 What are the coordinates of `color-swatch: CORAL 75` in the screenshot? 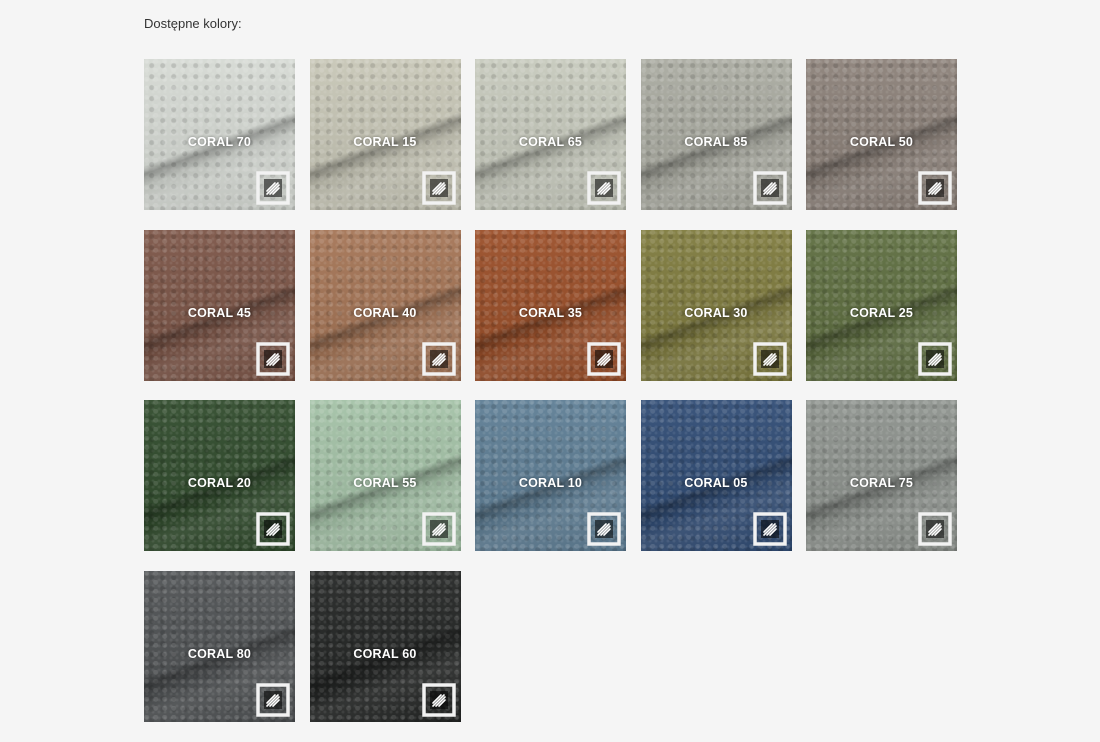 It's located at (881, 475).